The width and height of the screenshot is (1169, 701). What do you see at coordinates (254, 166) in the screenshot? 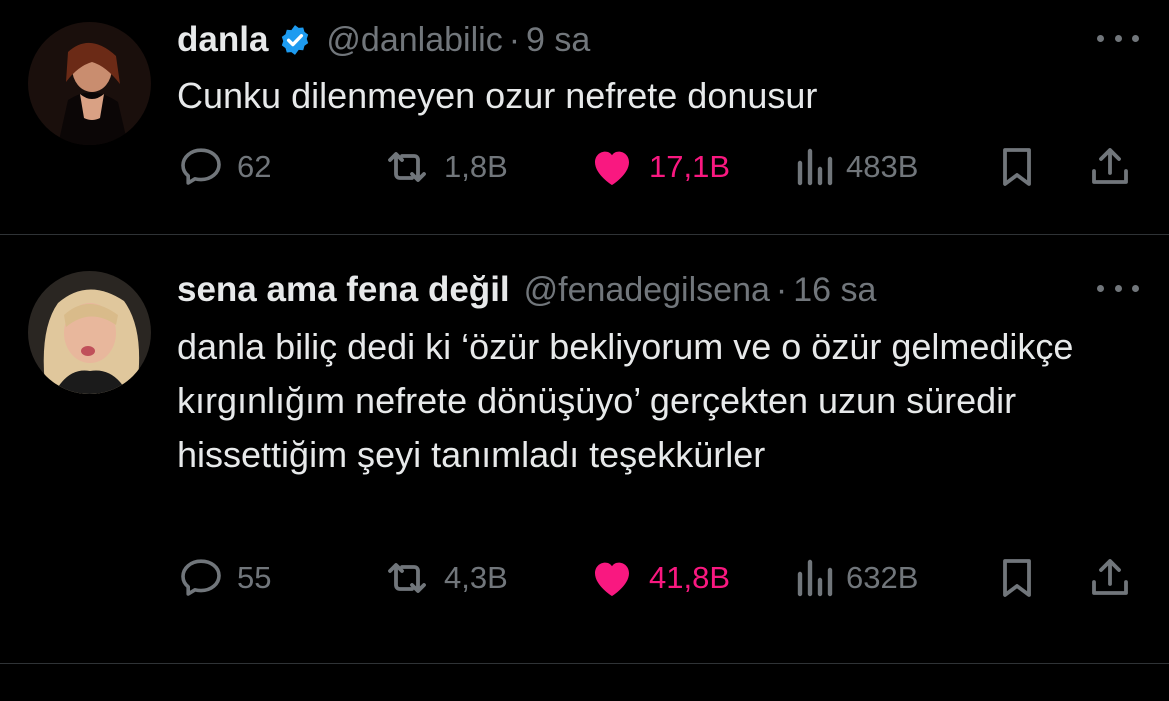
I see `reply-count: 62` at bounding box center [254, 166].